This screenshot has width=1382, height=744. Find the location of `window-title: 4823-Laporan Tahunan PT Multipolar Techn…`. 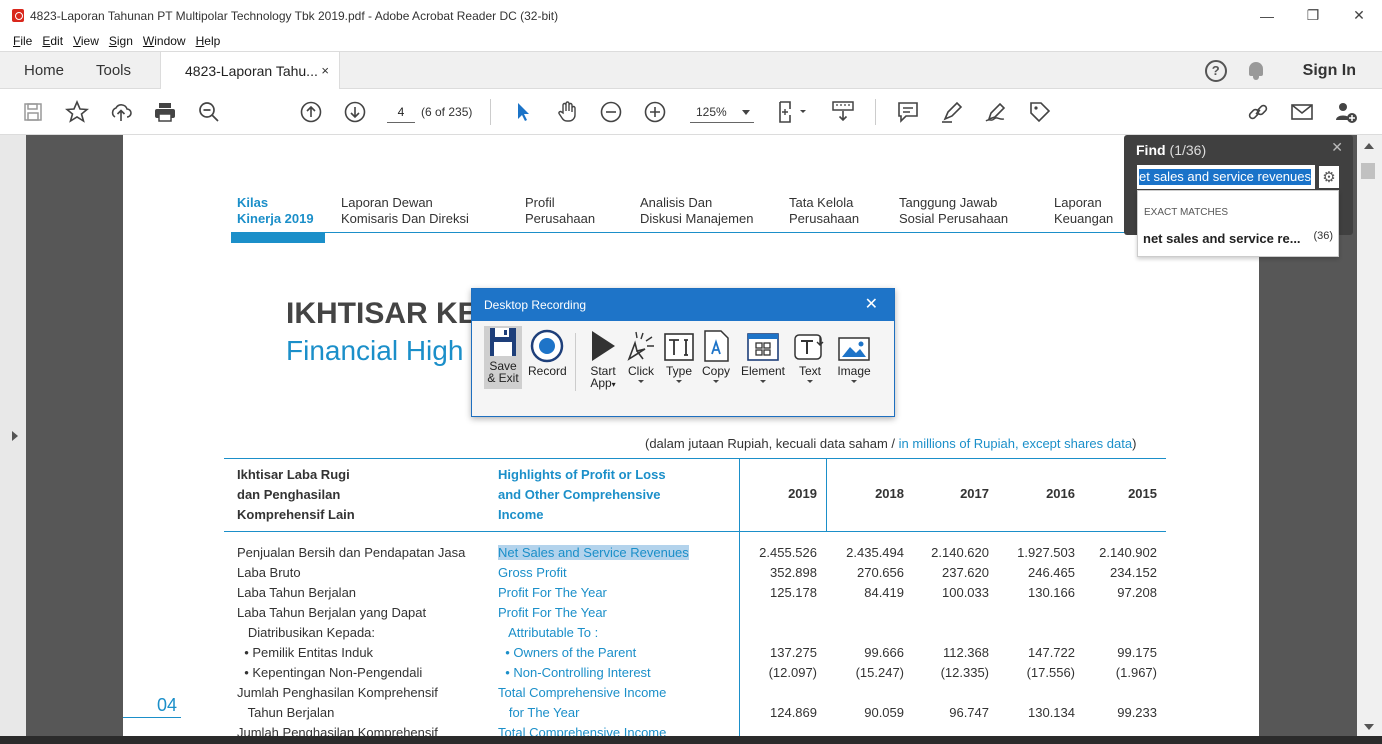

window-title: 4823-Laporan Tahunan PT Multipolar Techn… is located at coordinates (294, 15).